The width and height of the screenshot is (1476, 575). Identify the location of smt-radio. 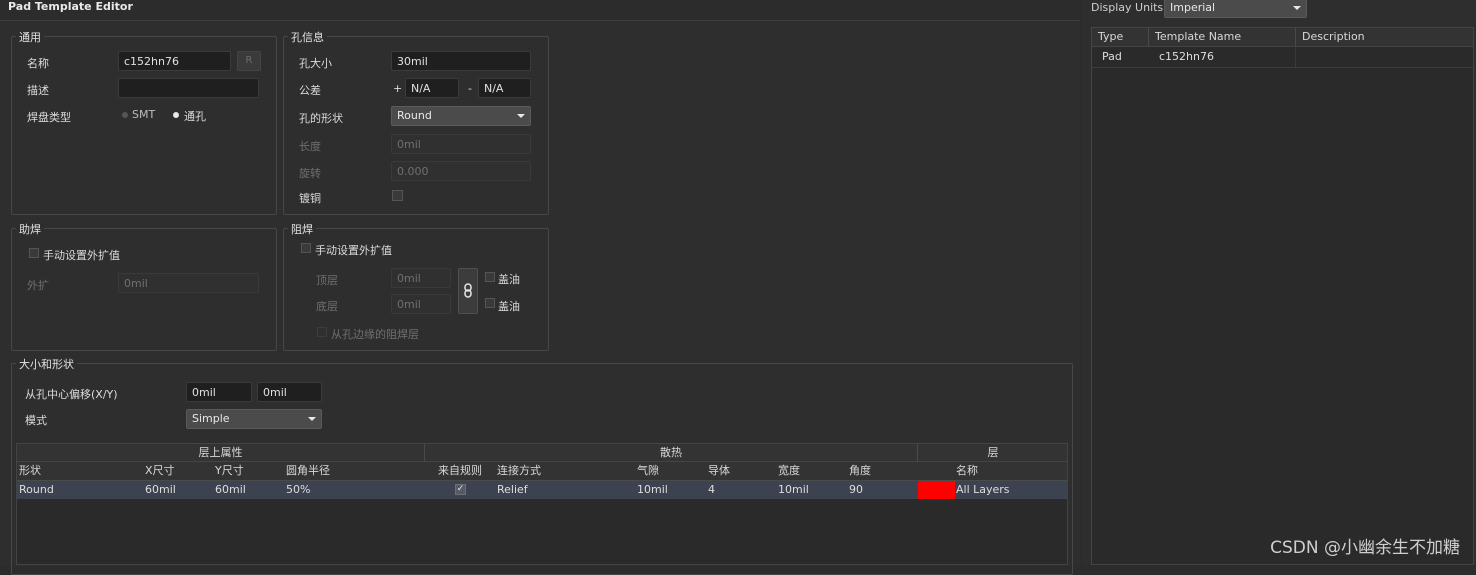
(125, 115).